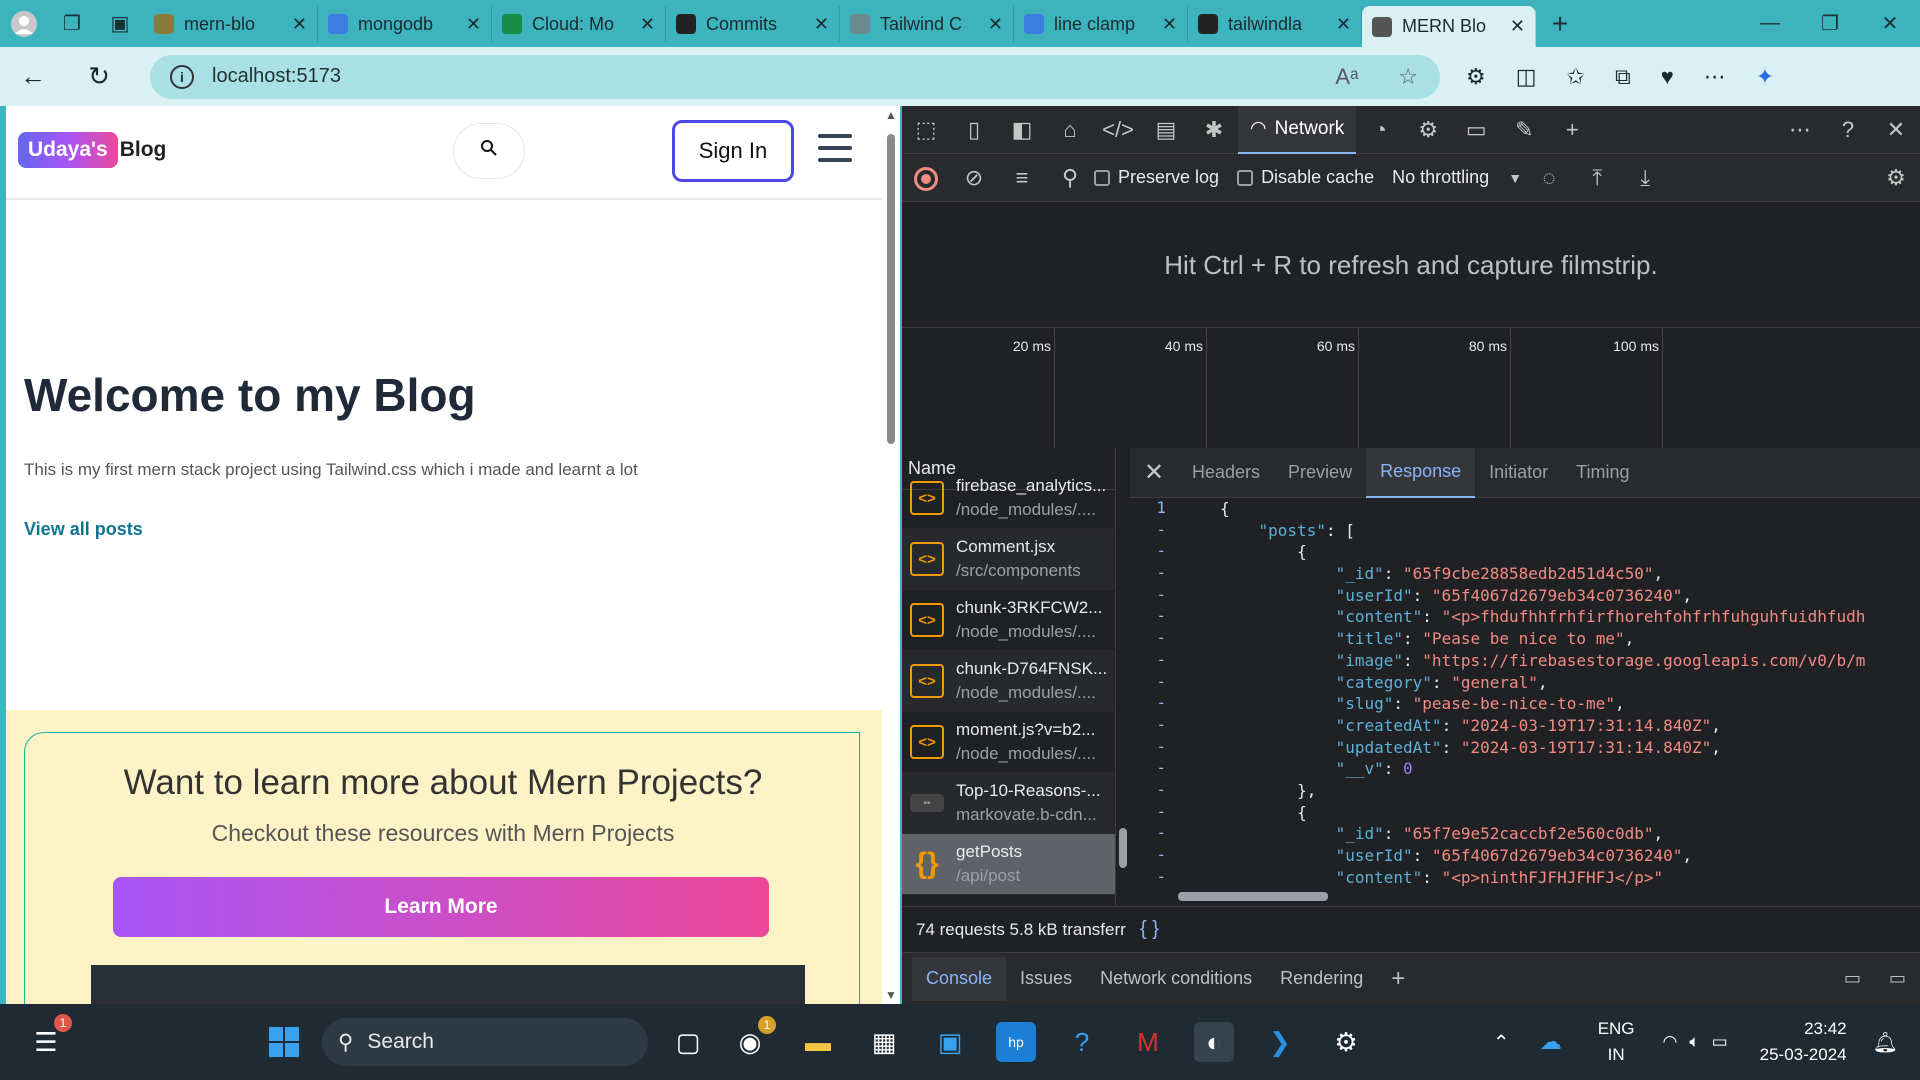 The image size is (1920, 1080). I want to click on tab-headers: Headers, so click(1226, 473).